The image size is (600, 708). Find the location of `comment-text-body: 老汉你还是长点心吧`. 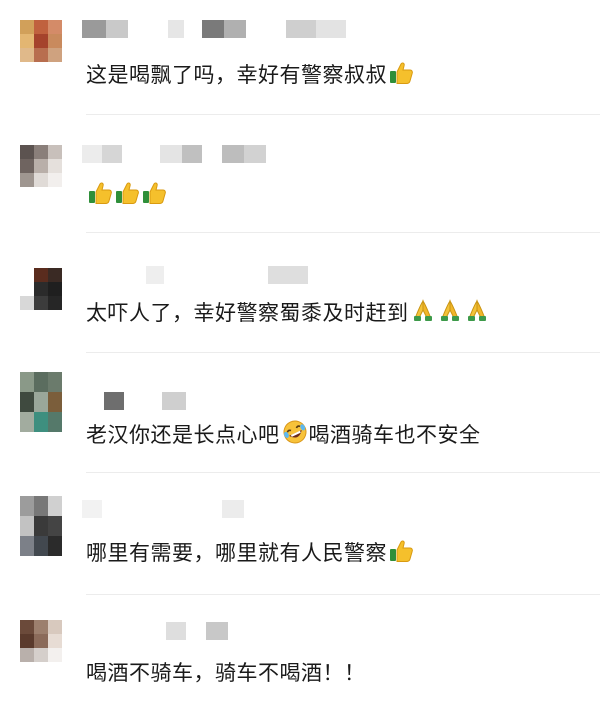

comment-text-body: 老汉你还是长点心吧 is located at coordinates (183, 435).